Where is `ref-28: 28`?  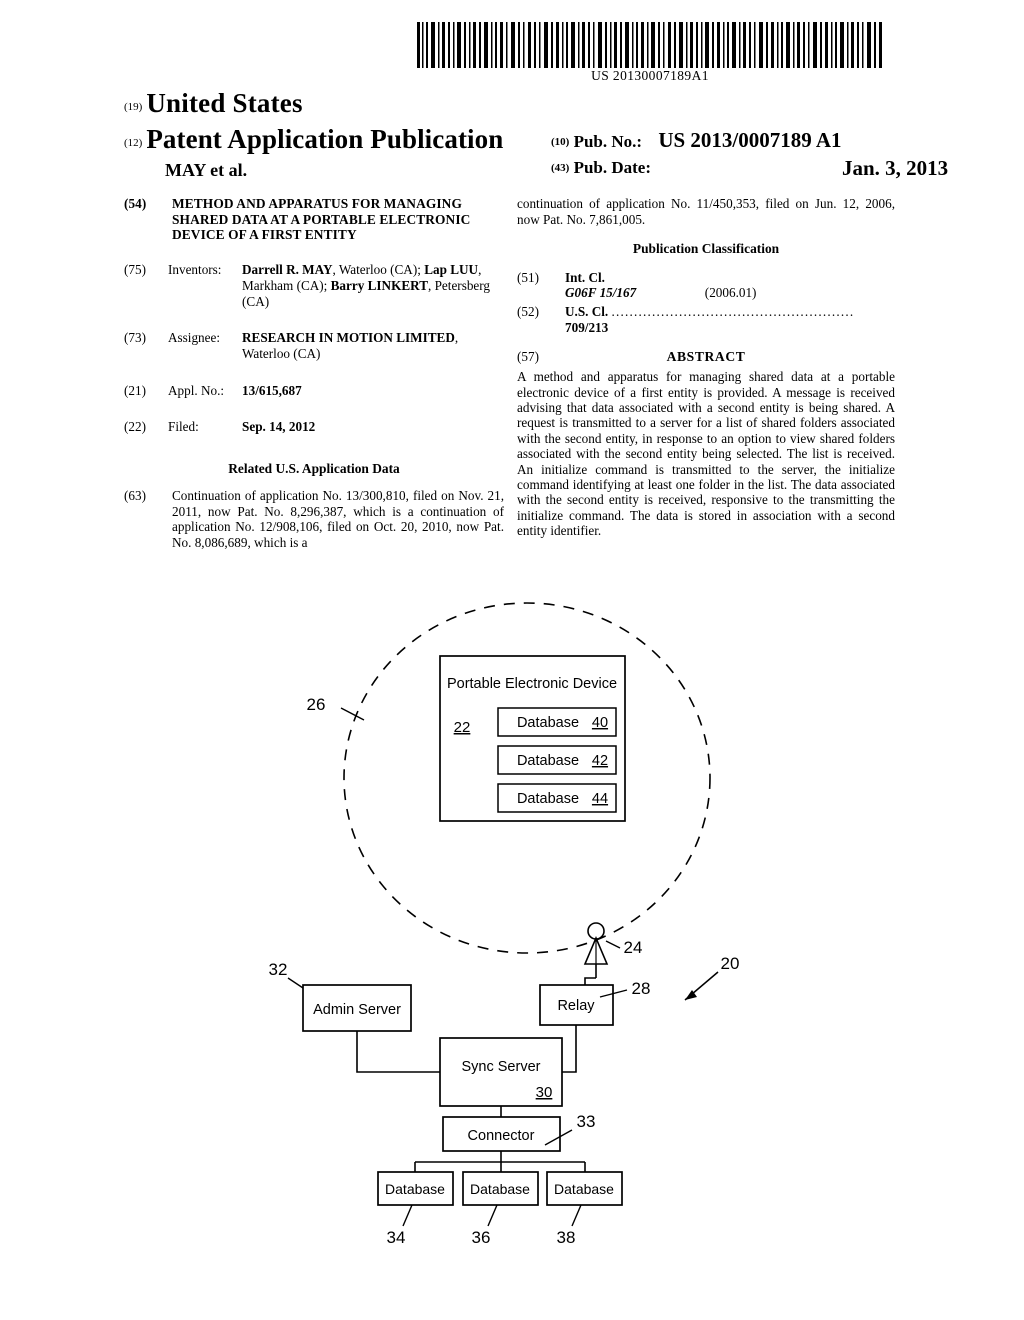
ref-28: 28 is located at coordinates (641, 988).